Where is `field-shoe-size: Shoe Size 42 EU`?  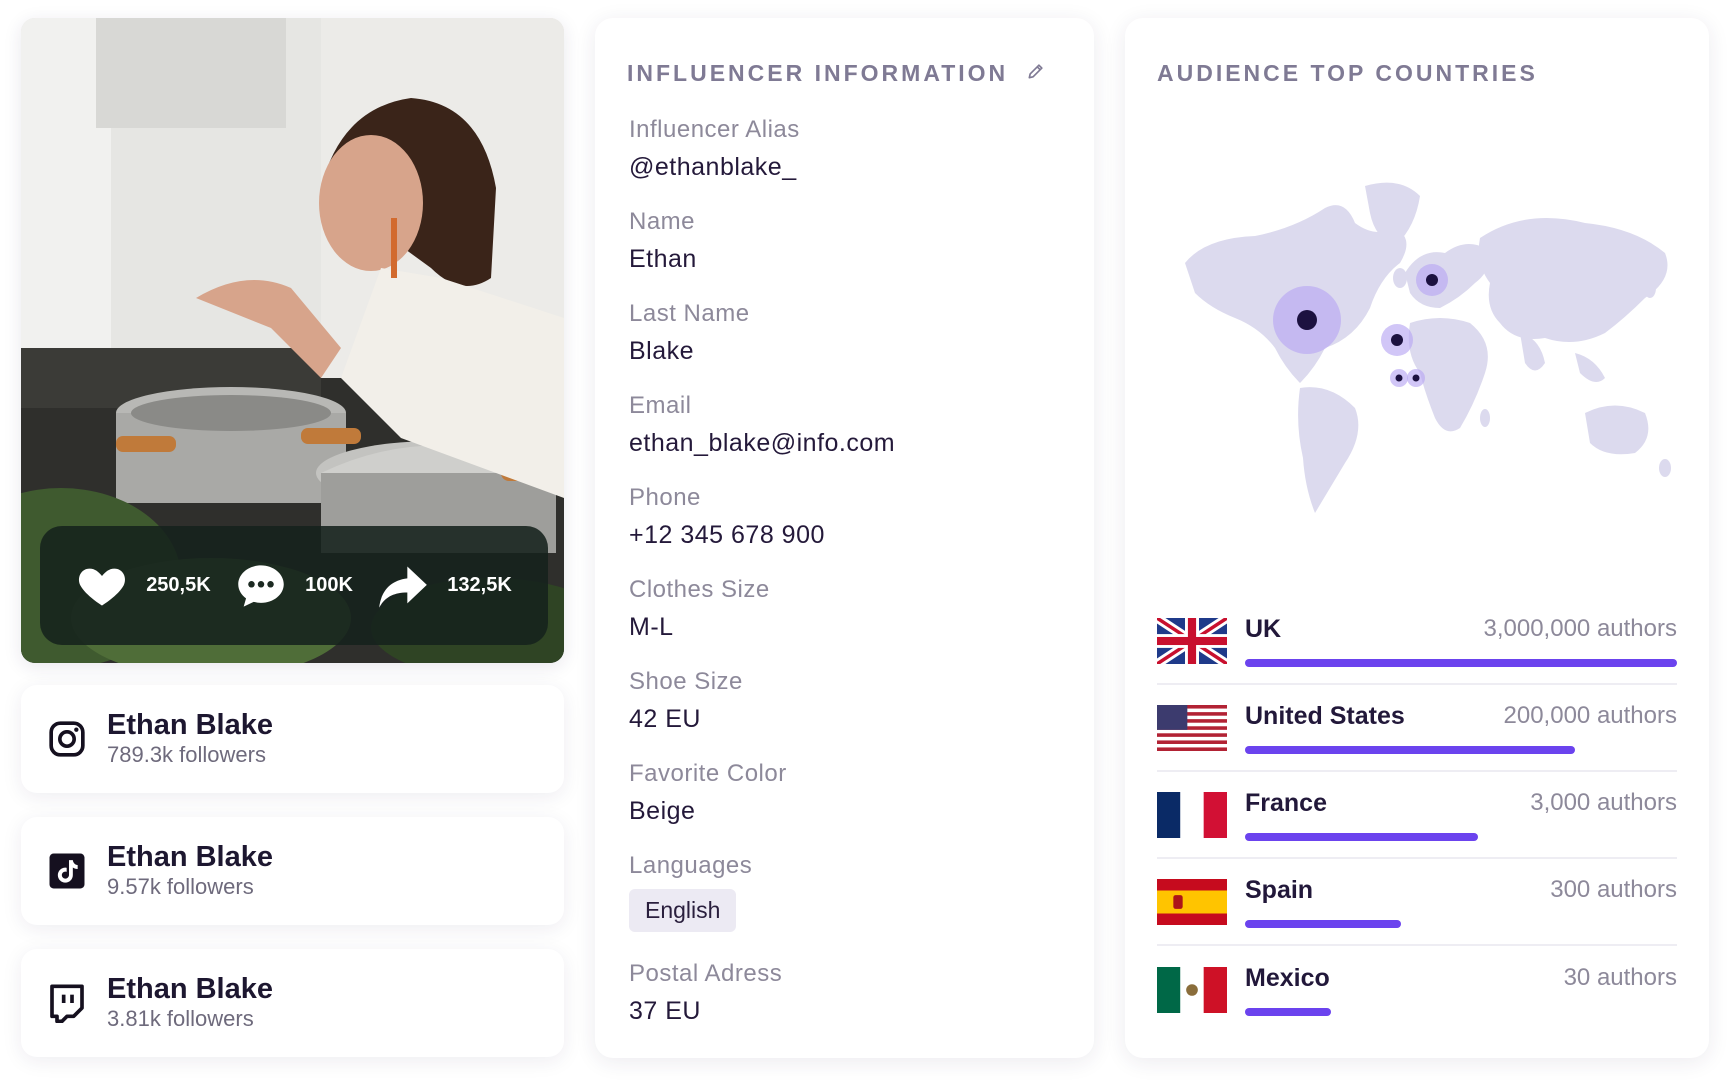 field-shoe-size: Shoe Size 42 EU is located at coordinates (861, 709).